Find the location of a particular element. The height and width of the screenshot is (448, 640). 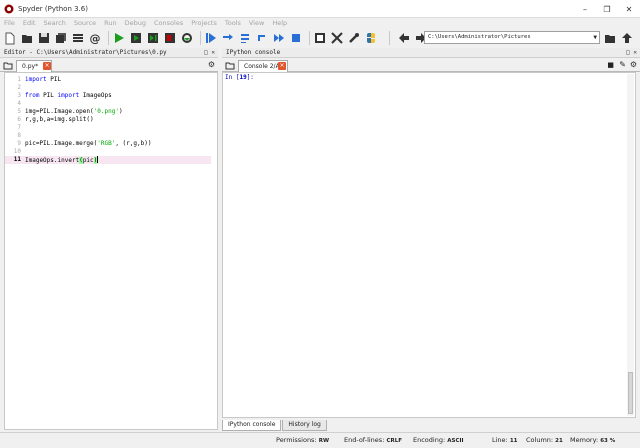

edit-icon: ✎ is located at coordinates (622, 64).